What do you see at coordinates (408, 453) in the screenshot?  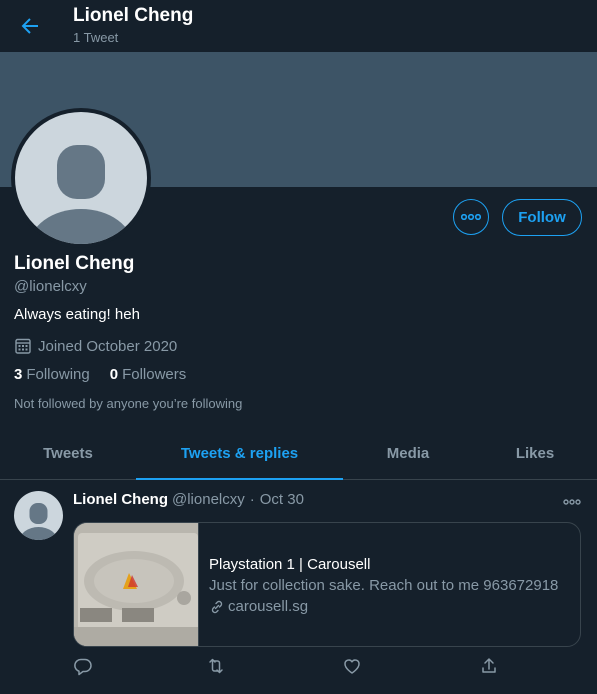 I see `tab-media: Media` at bounding box center [408, 453].